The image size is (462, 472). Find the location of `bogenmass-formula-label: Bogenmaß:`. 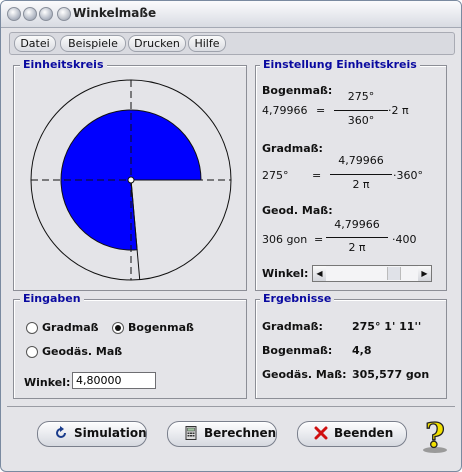

bogenmass-formula-label: Bogenmaß: is located at coordinates (297, 90).